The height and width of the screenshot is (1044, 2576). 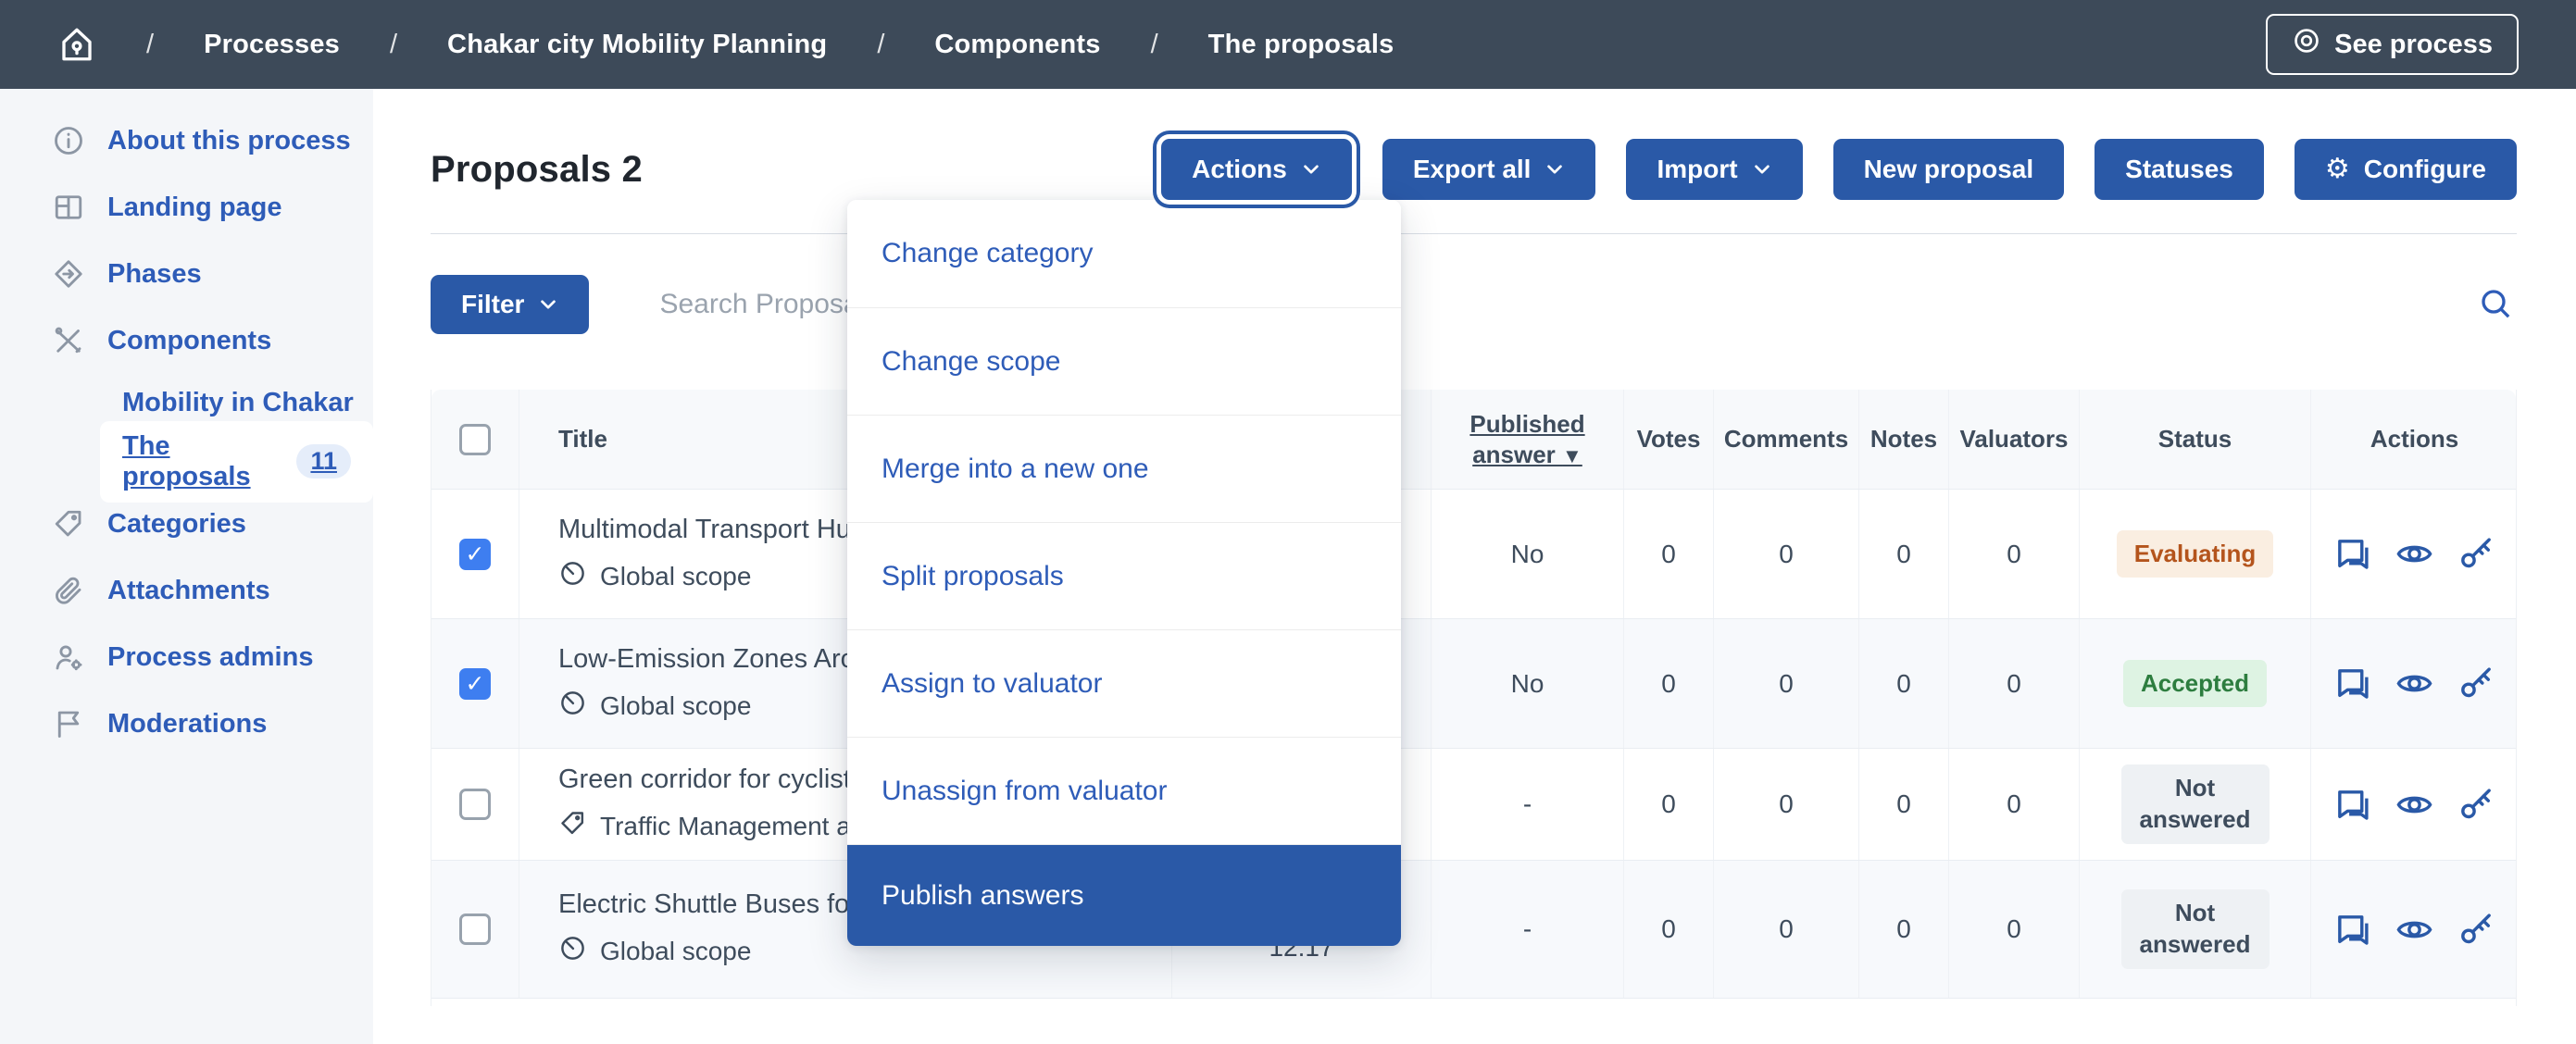 I want to click on column-header-label: Valuators, so click(x=2014, y=439).